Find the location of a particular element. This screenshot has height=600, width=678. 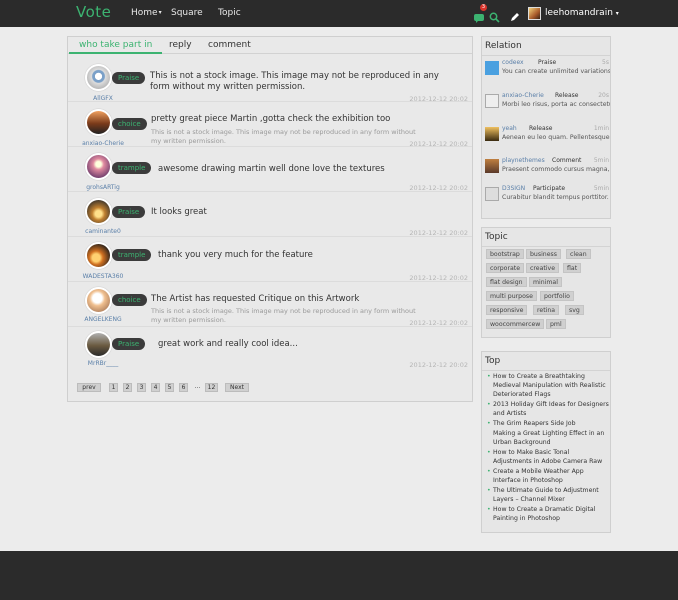

tag: responsive is located at coordinates (507, 310).